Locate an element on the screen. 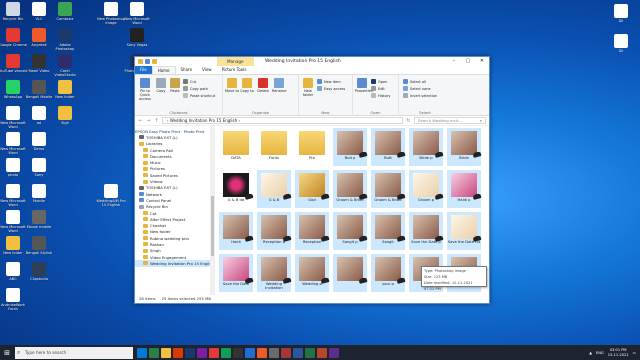 The image size is (640, 360). nav-scrollbar-thumb is located at coordinates (212, 226).